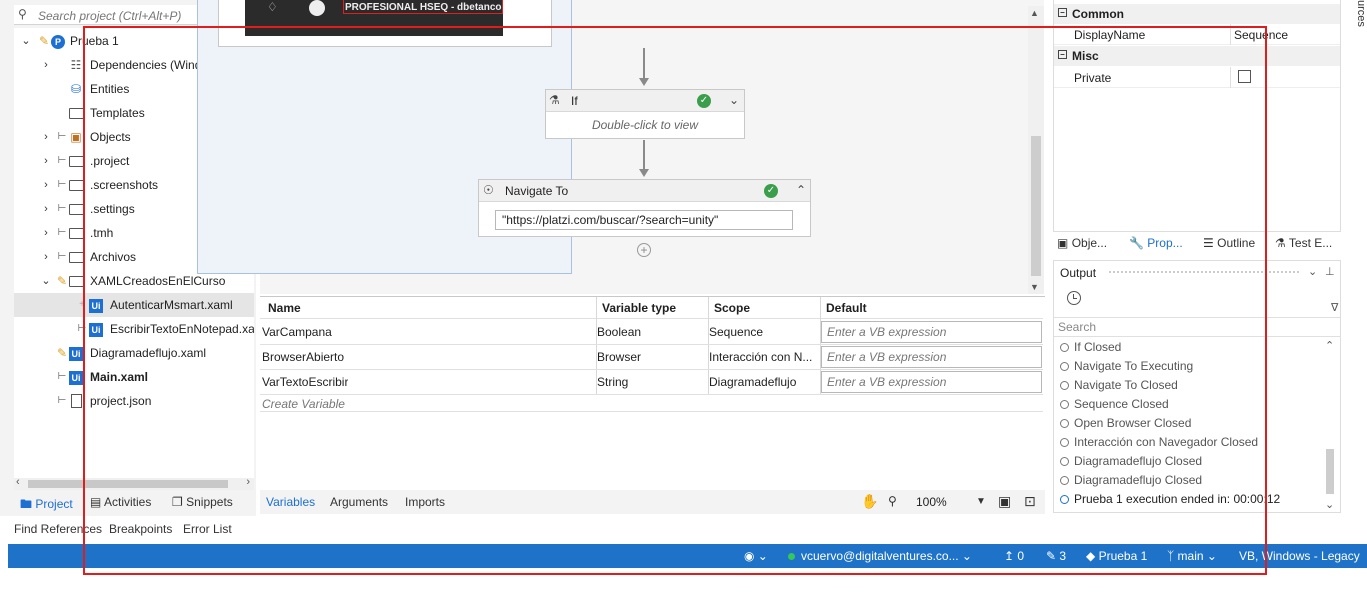 This screenshot has width=1367, height=601. Describe the element at coordinates (134, 329) in the screenshot. I see `tree-item-escribirtexto: ⊢ Ui EscribirTextoEnNotepad.xaml` at that location.